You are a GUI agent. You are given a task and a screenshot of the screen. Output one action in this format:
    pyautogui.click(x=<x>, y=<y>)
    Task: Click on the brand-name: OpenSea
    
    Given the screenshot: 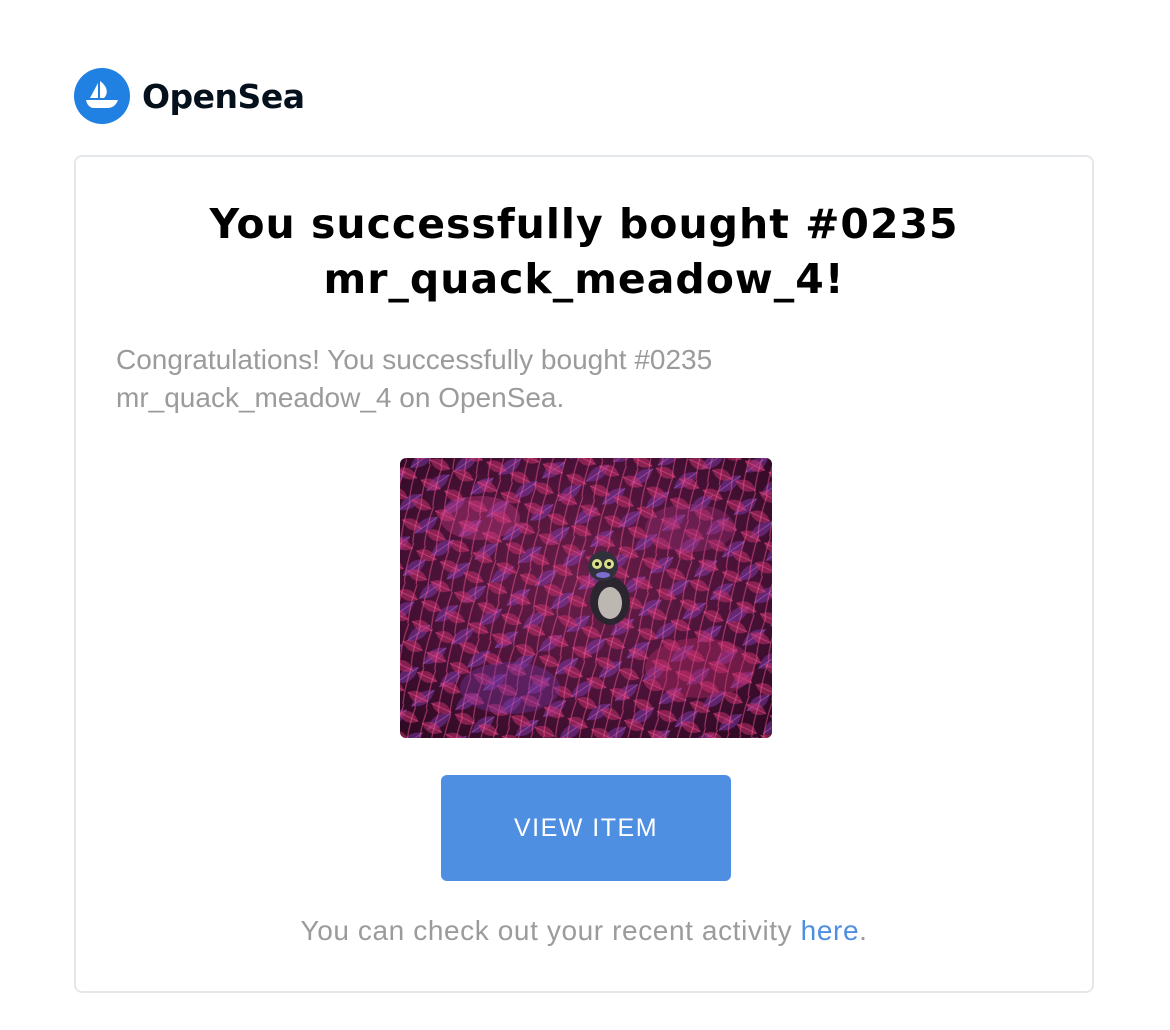 What is the action you would take?
    pyautogui.click(x=223, y=96)
    